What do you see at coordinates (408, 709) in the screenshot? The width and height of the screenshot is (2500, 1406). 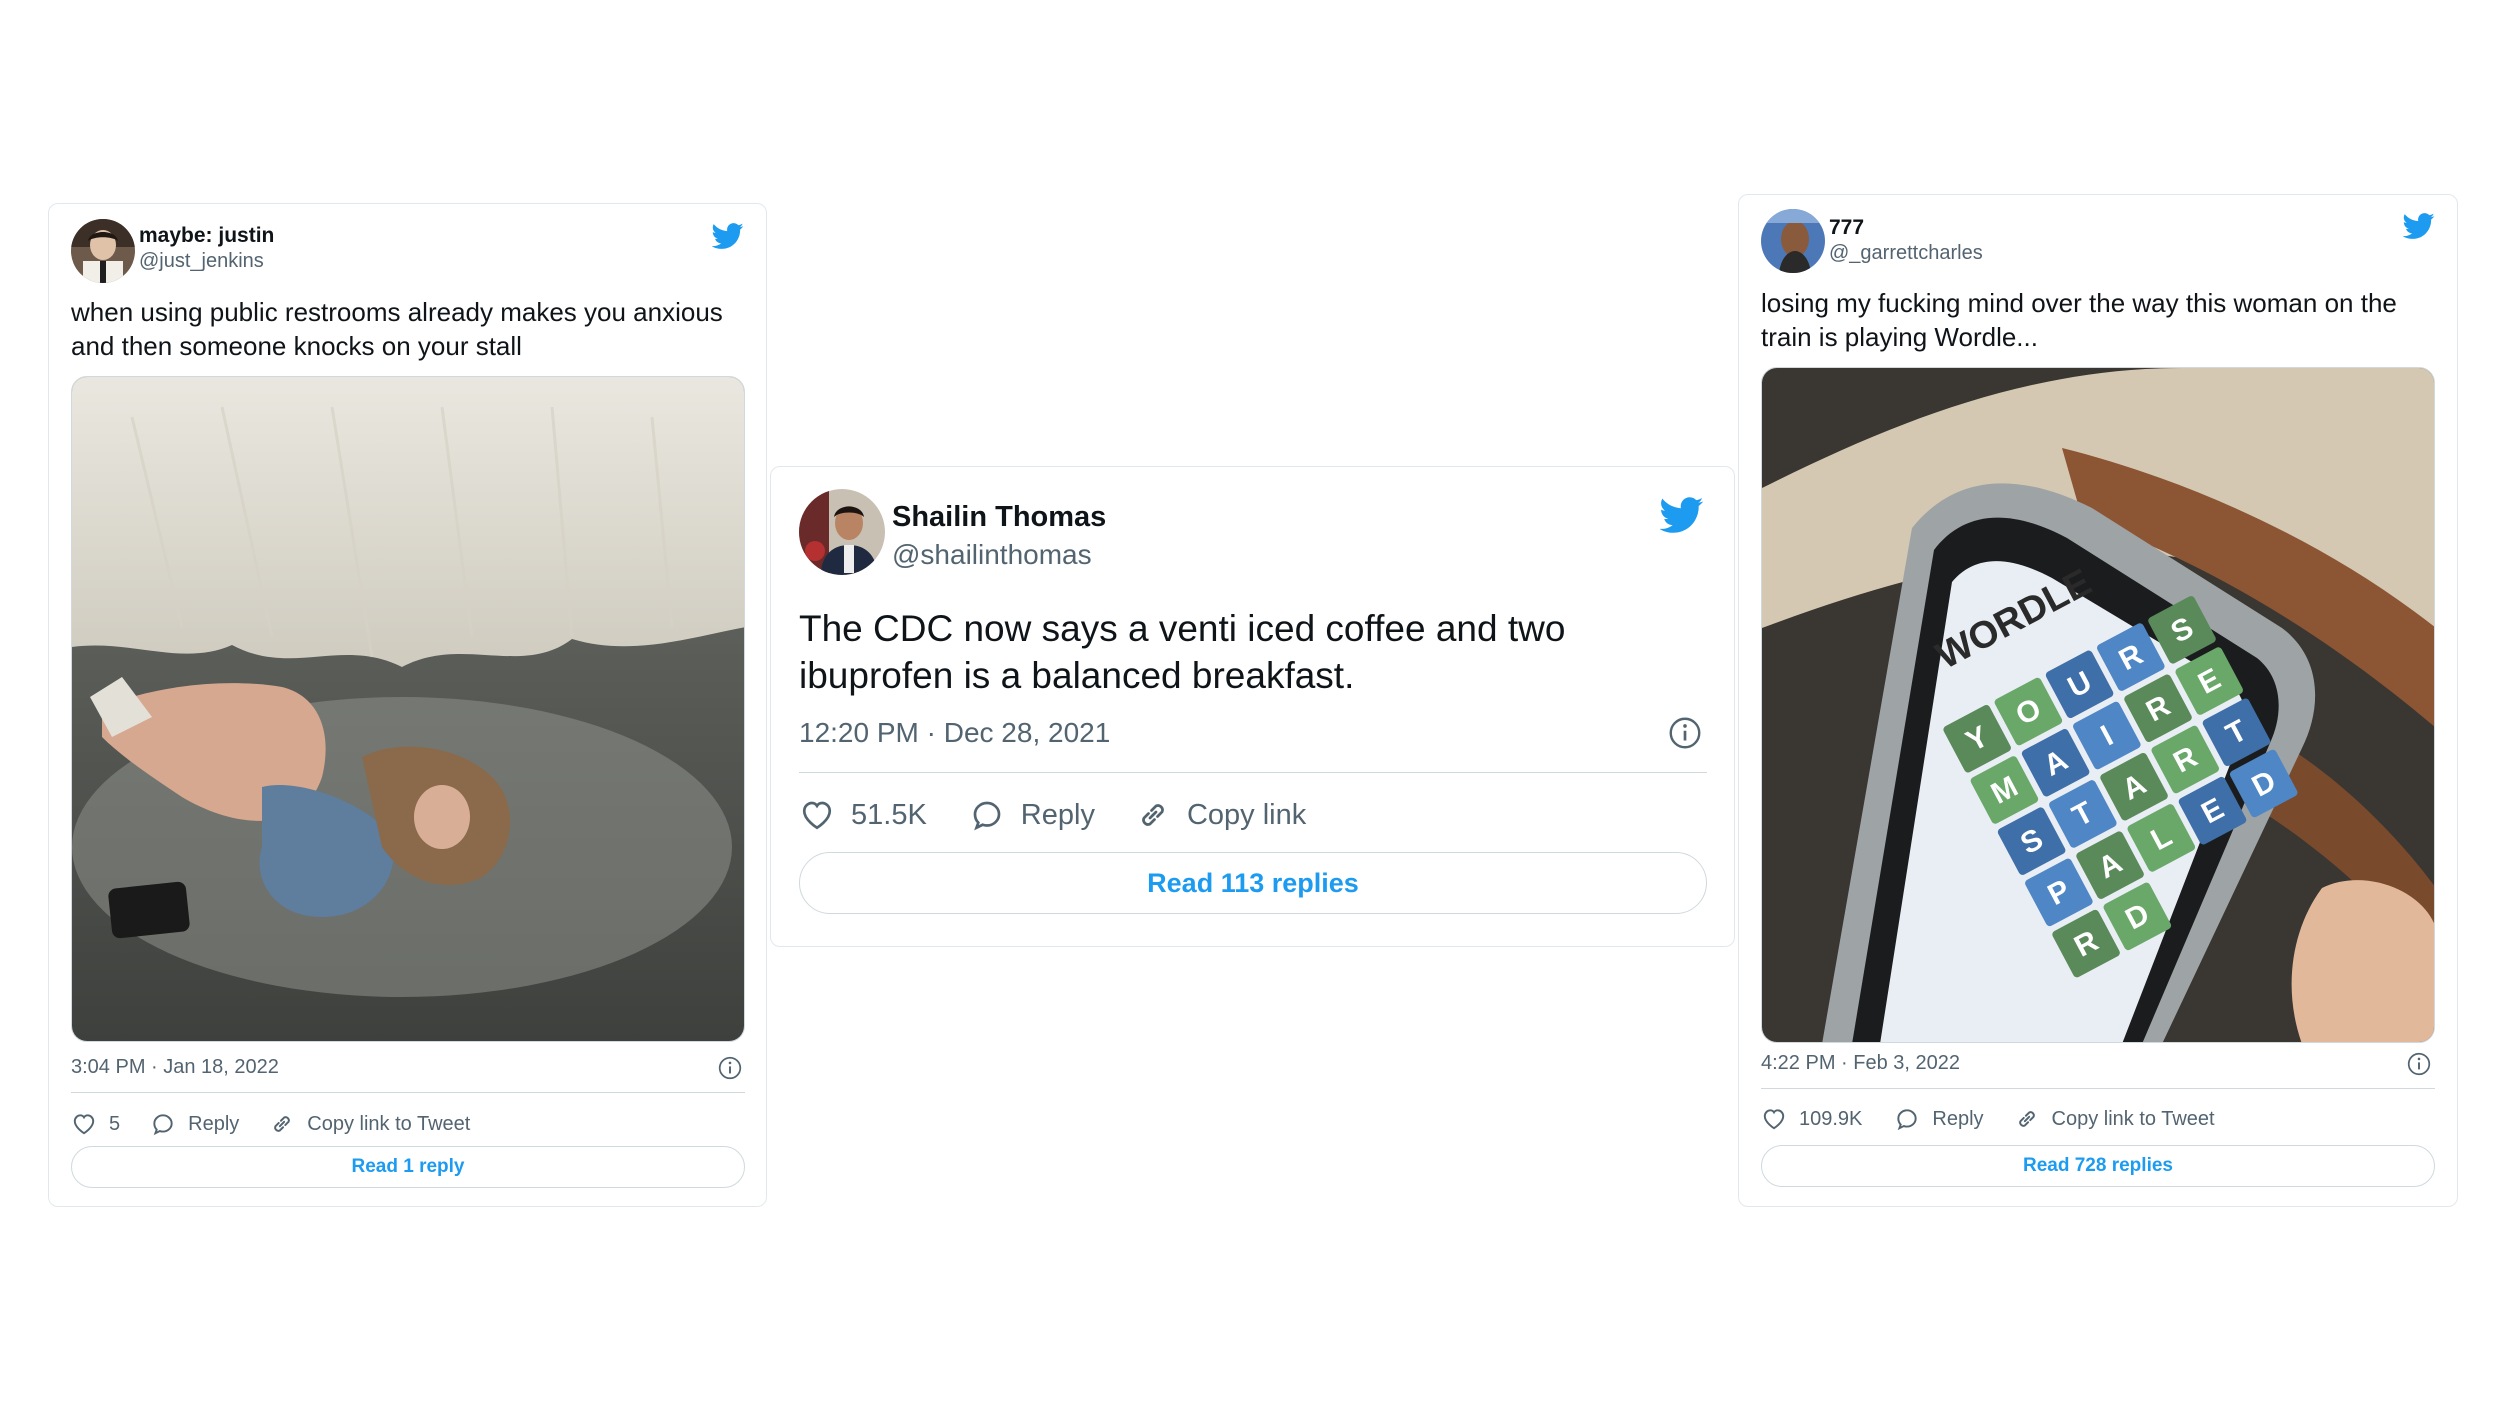 I see `tweet-photo` at bounding box center [408, 709].